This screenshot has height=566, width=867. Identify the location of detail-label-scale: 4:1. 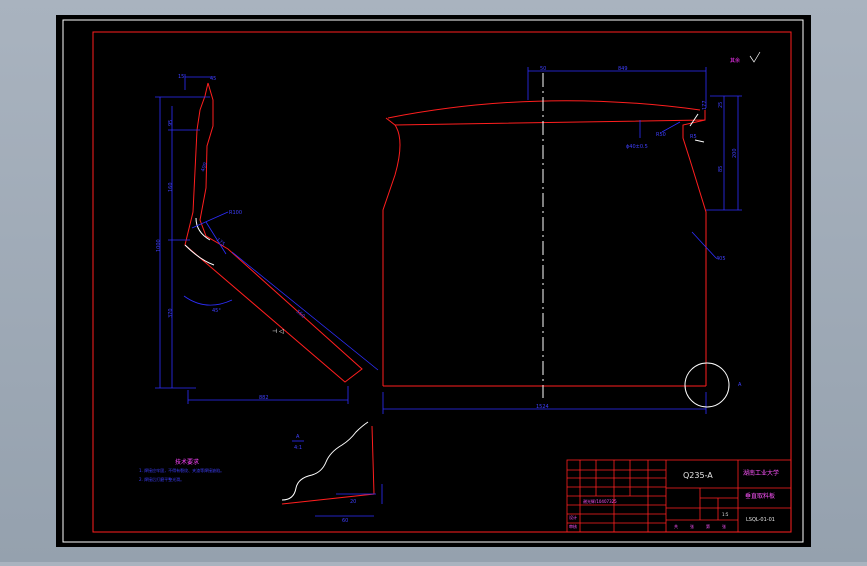
(298, 448).